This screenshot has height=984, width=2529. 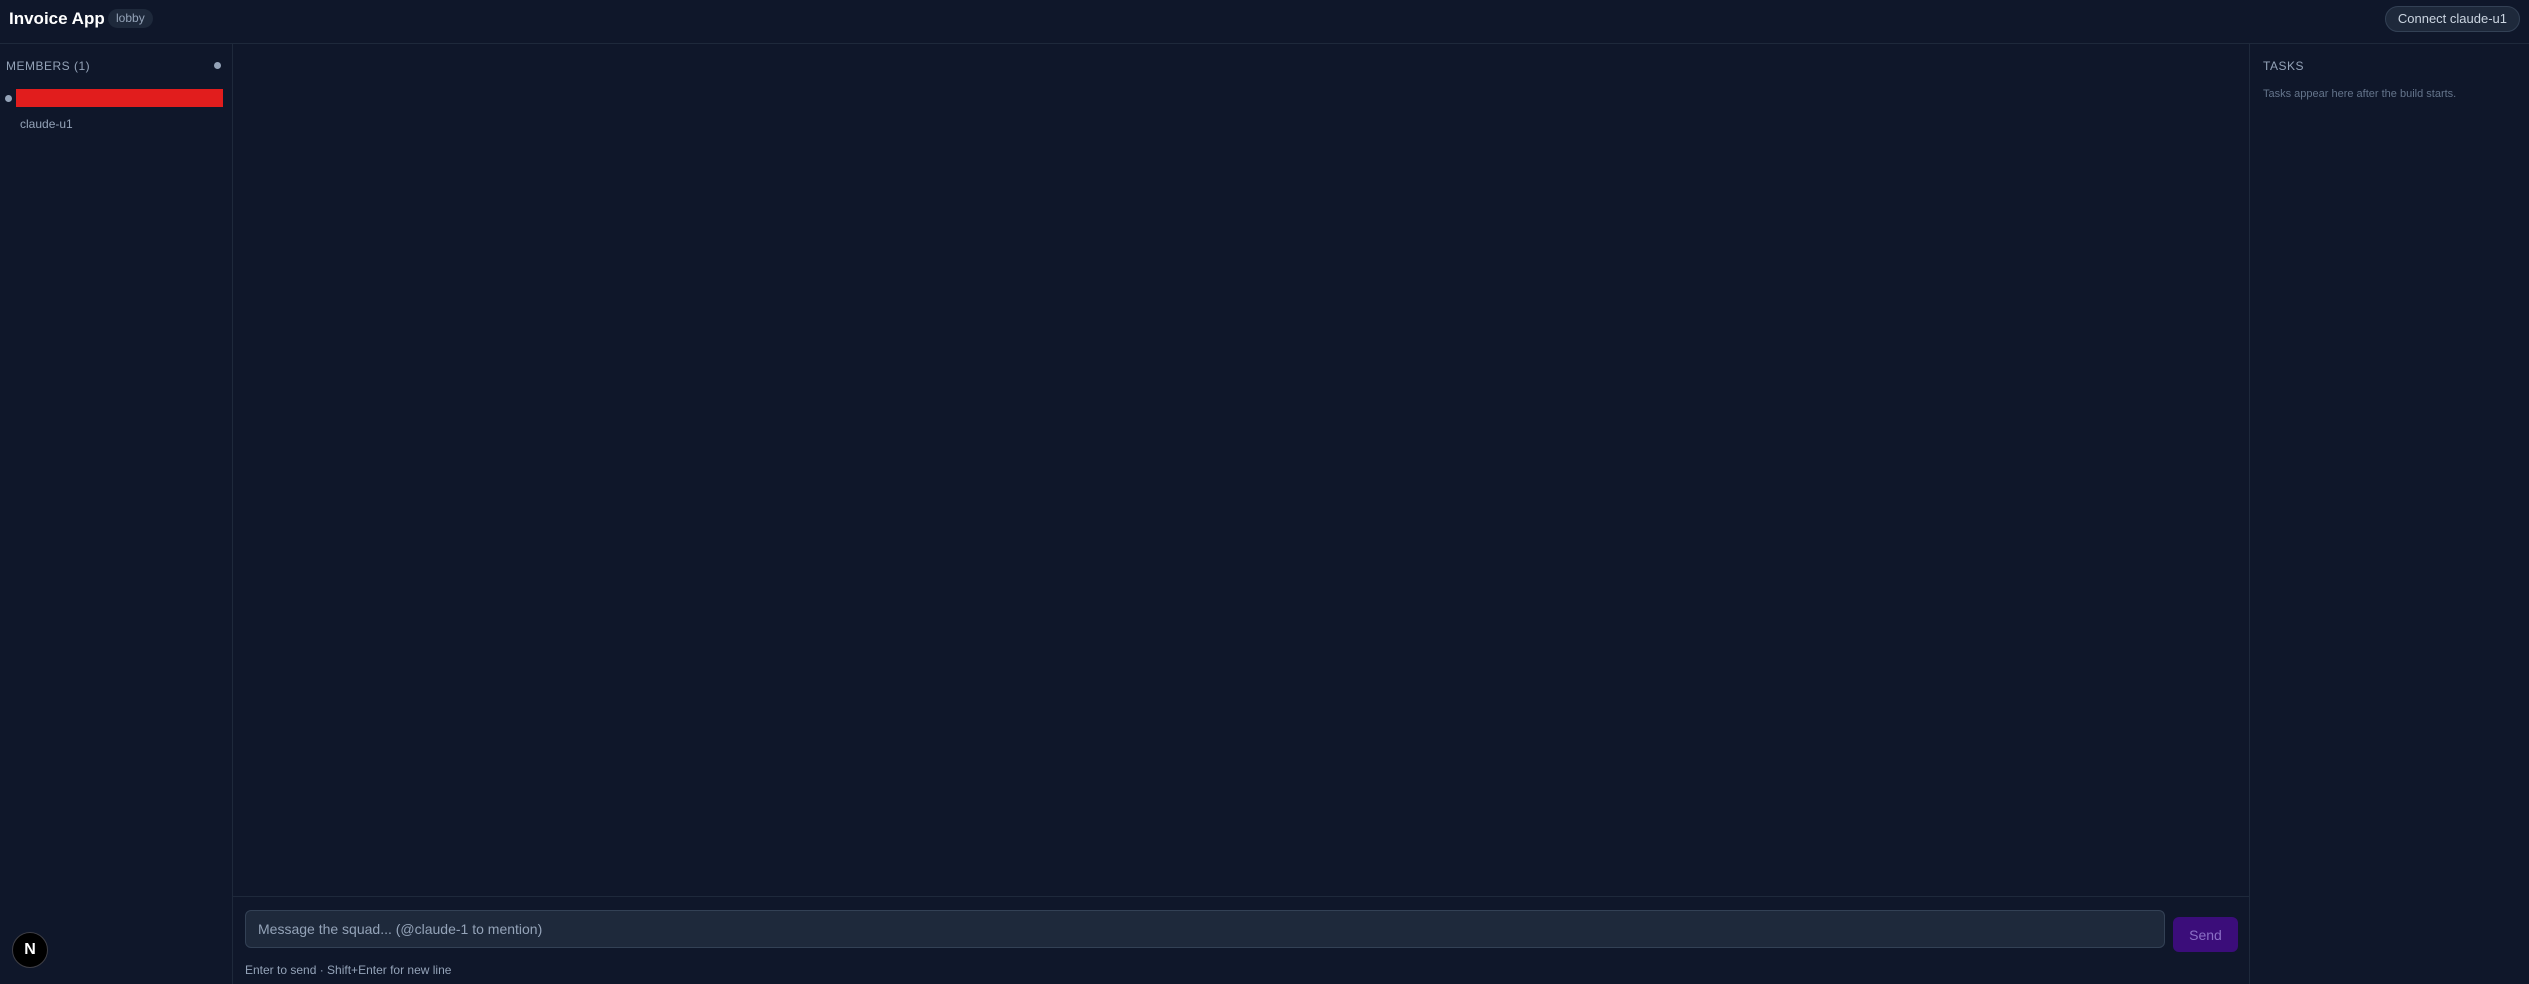 I want to click on member-subtitle: claude-u1, so click(x=46, y=124).